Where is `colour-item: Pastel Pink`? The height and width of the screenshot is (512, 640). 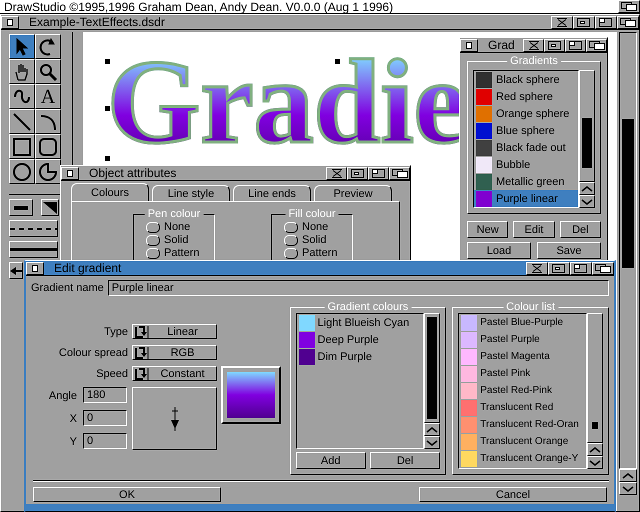 colour-item: Pastel Pink is located at coordinates (522, 373).